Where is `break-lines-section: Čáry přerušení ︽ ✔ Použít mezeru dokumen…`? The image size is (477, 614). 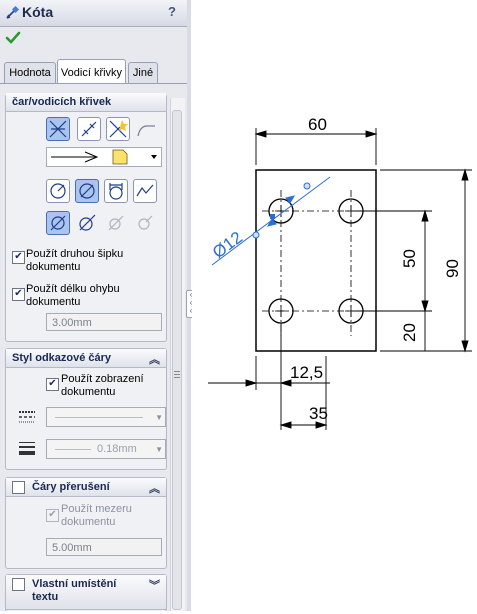
break-lines-section: Čáry přerušení ︽ ✔ Použít mezeru dokumen… is located at coordinates (86, 523).